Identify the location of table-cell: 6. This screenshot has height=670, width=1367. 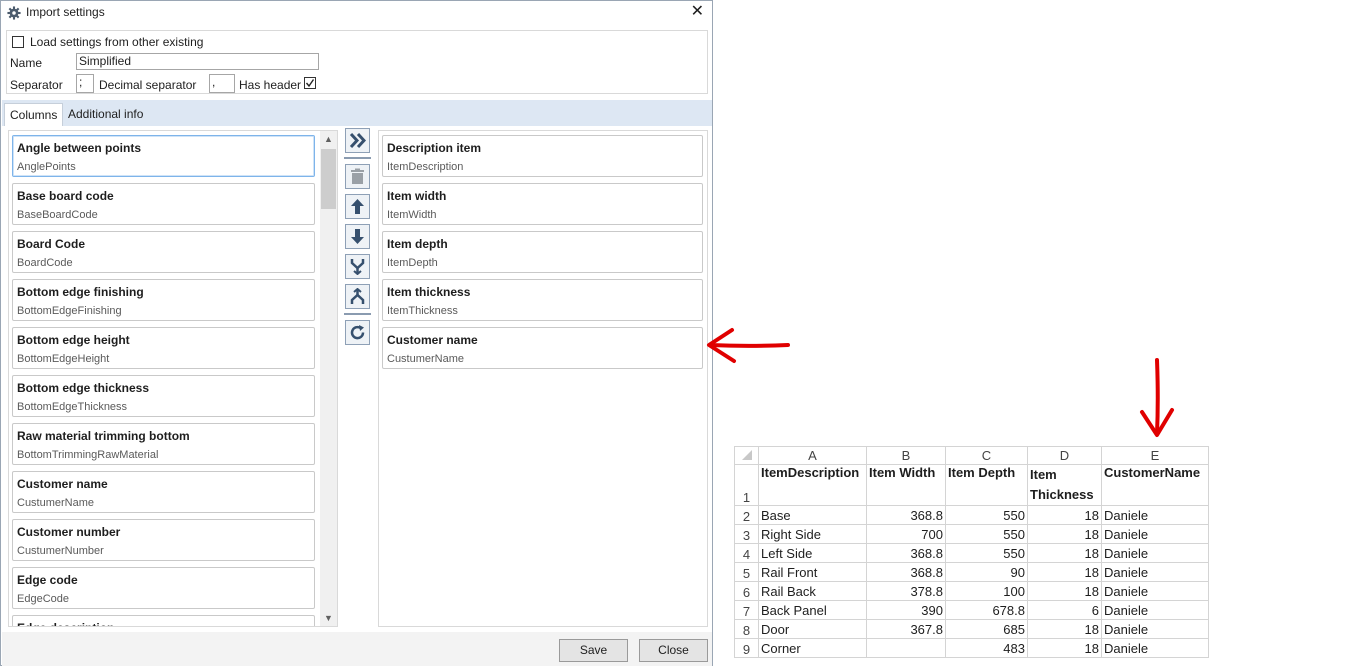
(1064, 610).